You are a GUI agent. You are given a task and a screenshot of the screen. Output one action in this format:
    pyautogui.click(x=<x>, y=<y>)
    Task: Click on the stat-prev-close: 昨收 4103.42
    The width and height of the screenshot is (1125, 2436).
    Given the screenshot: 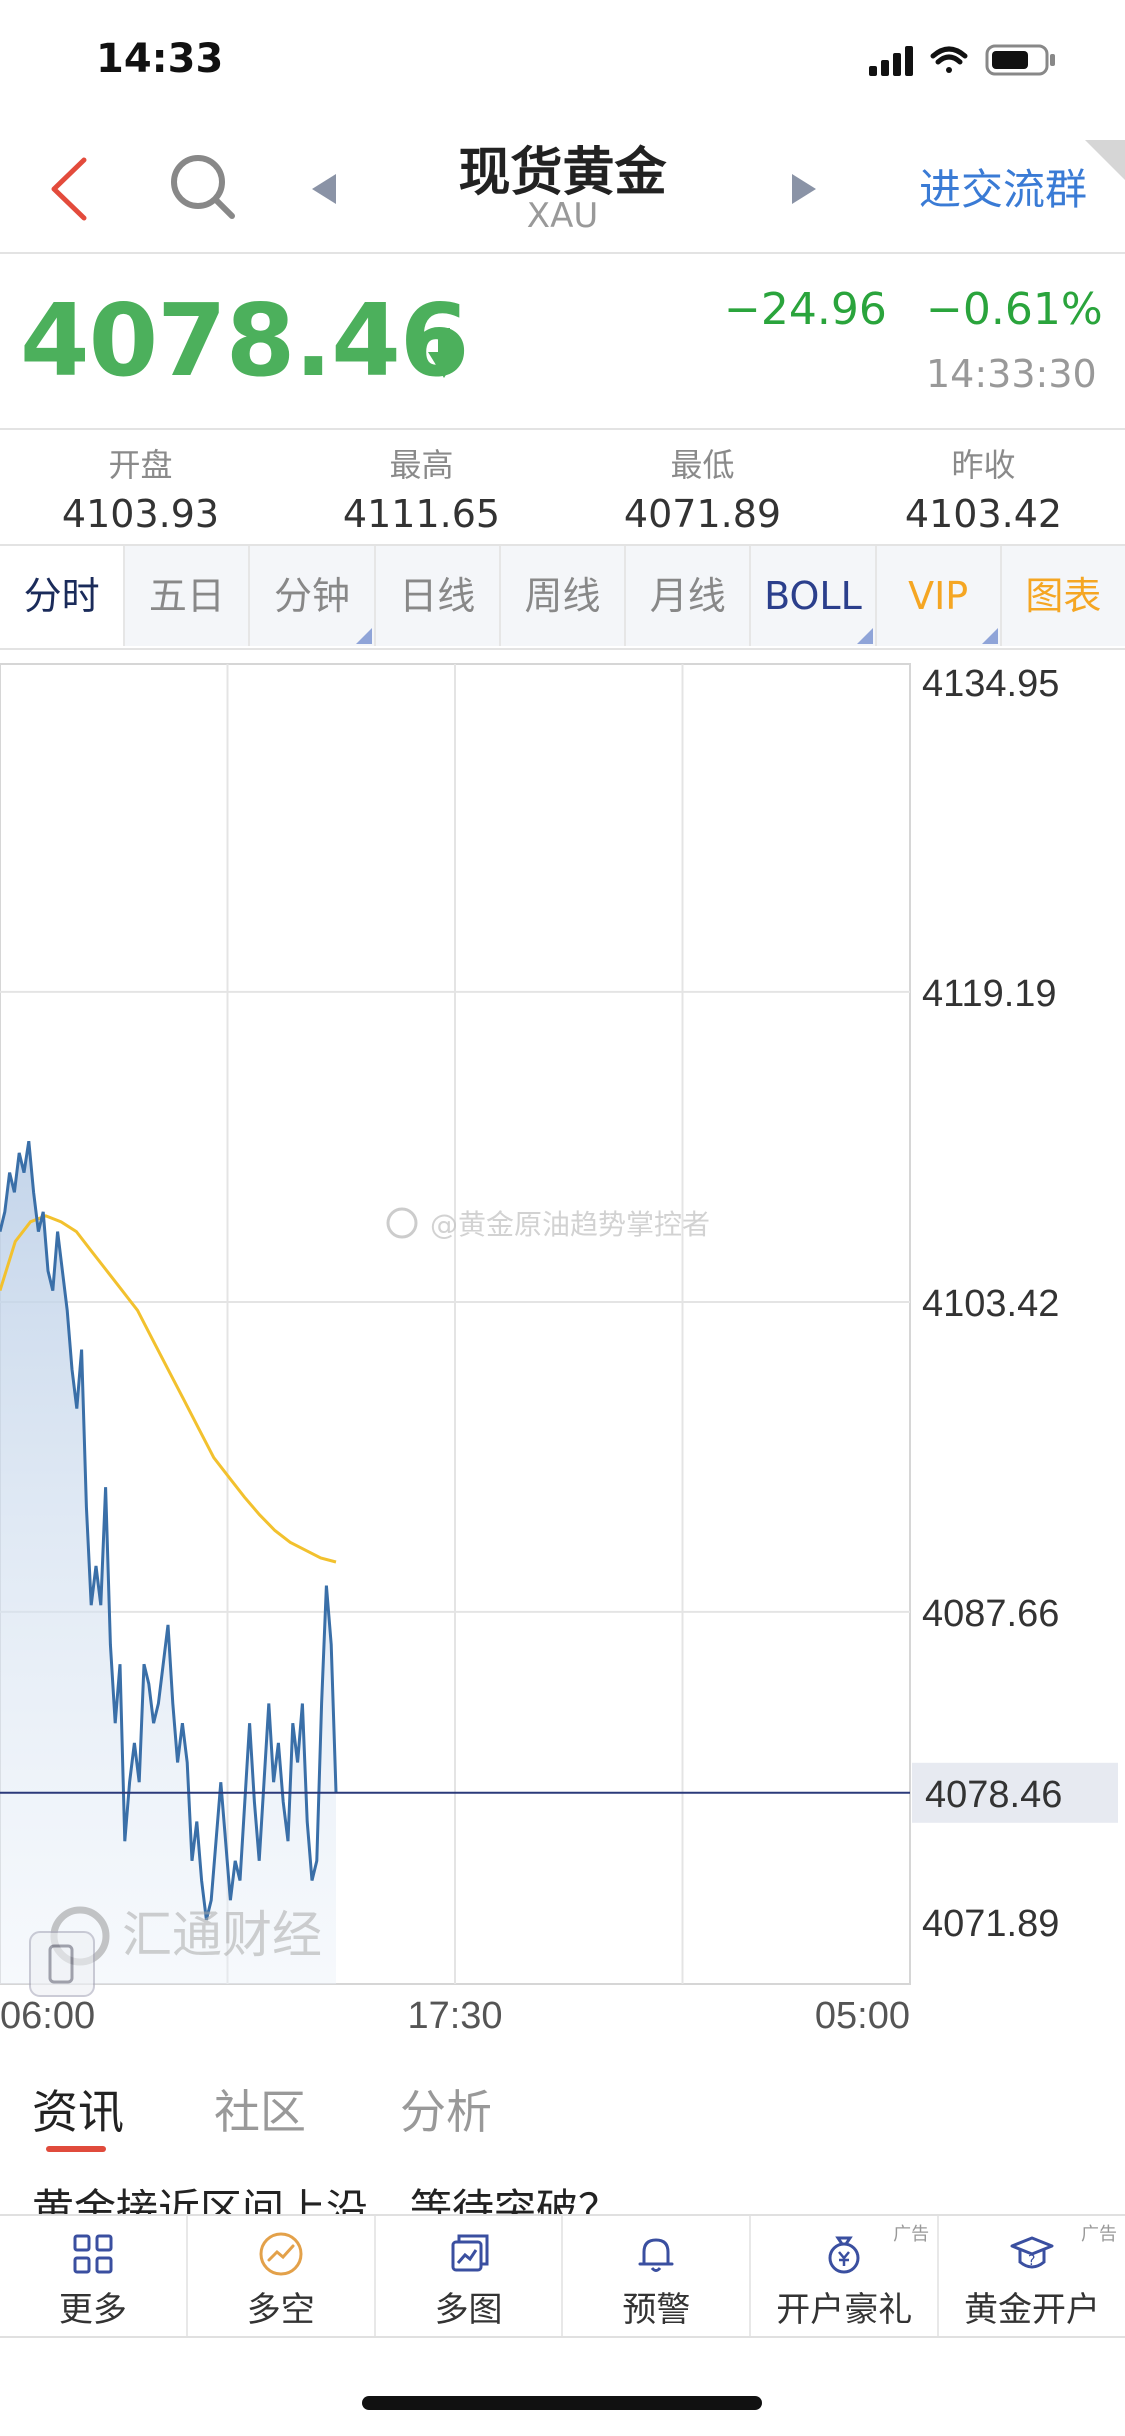 What is the action you would take?
    pyautogui.click(x=983, y=488)
    